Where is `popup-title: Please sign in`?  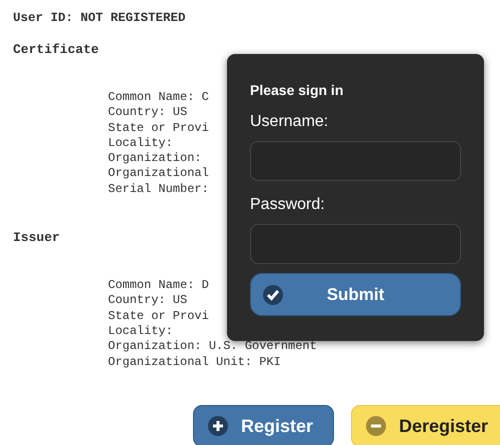 popup-title: Please sign in is located at coordinates (297, 90).